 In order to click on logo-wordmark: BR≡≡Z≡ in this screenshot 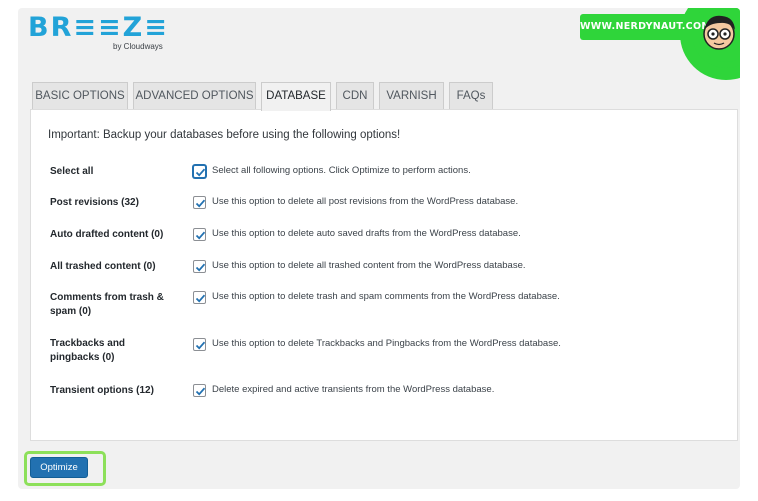, I will do `click(98, 27)`.